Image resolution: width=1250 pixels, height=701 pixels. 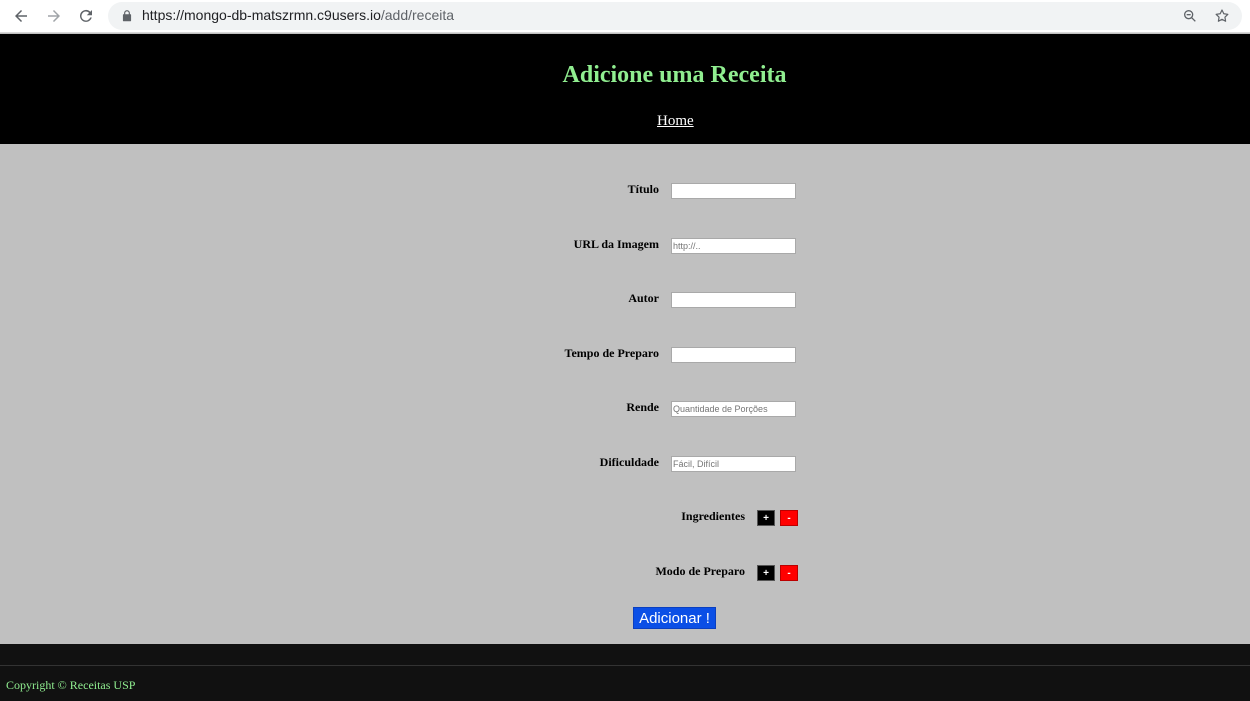 I want to click on copyright-text: Copyright © Receitas USP, so click(x=71, y=685).